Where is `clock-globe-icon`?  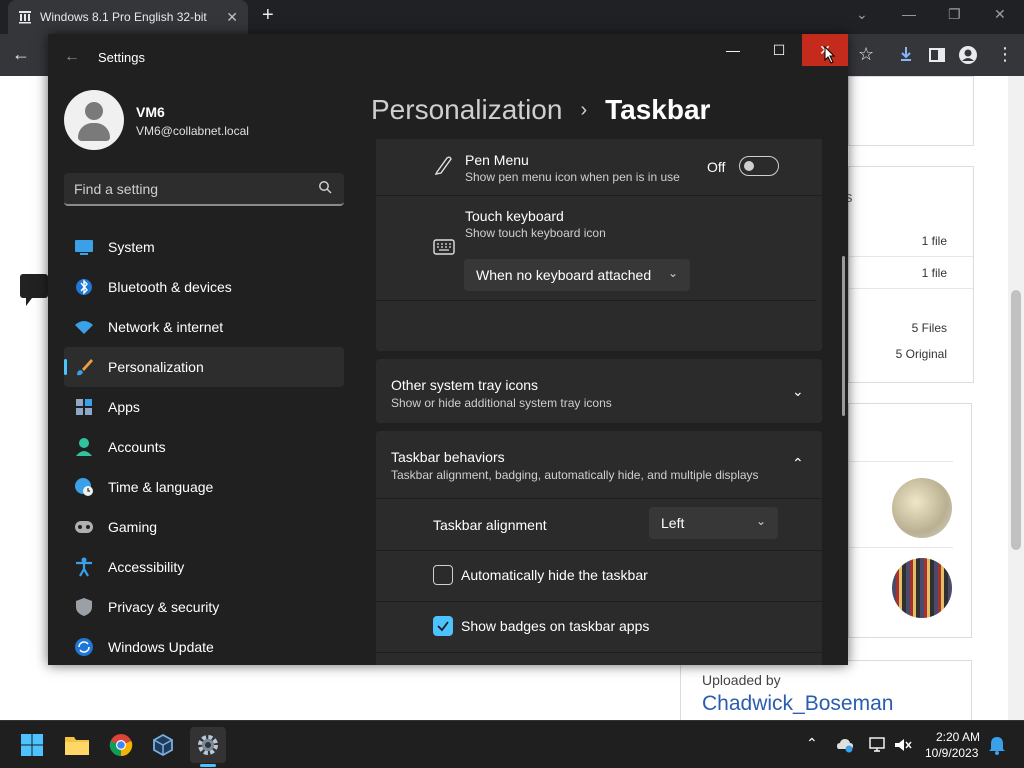
clock-globe-icon is located at coordinates (84, 487).